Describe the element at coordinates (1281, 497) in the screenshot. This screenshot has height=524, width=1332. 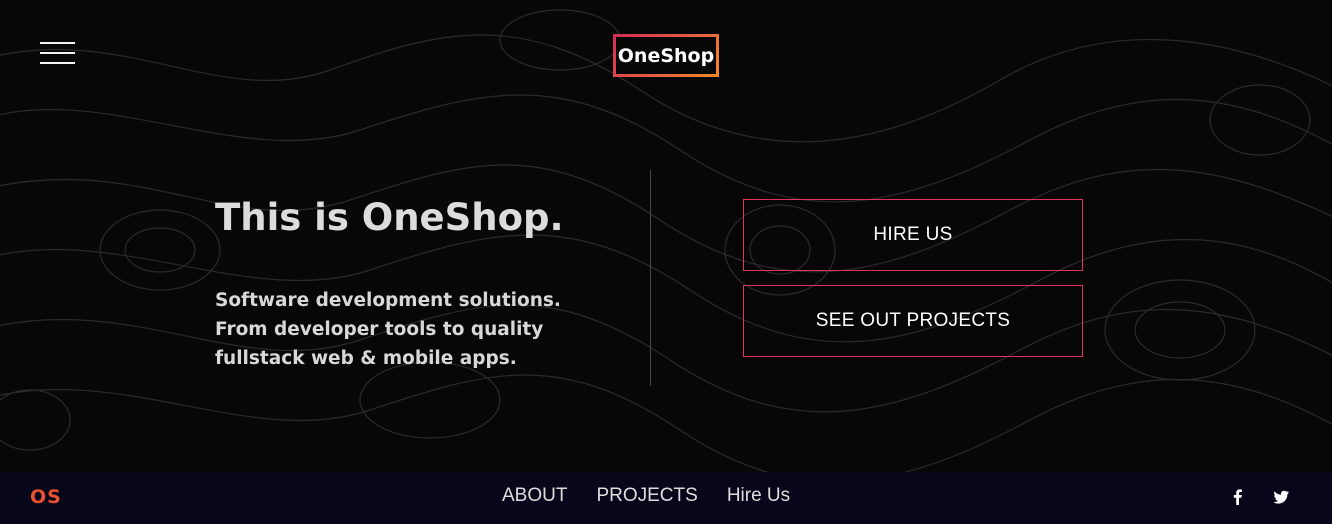
I see `twitter-icon` at that location.